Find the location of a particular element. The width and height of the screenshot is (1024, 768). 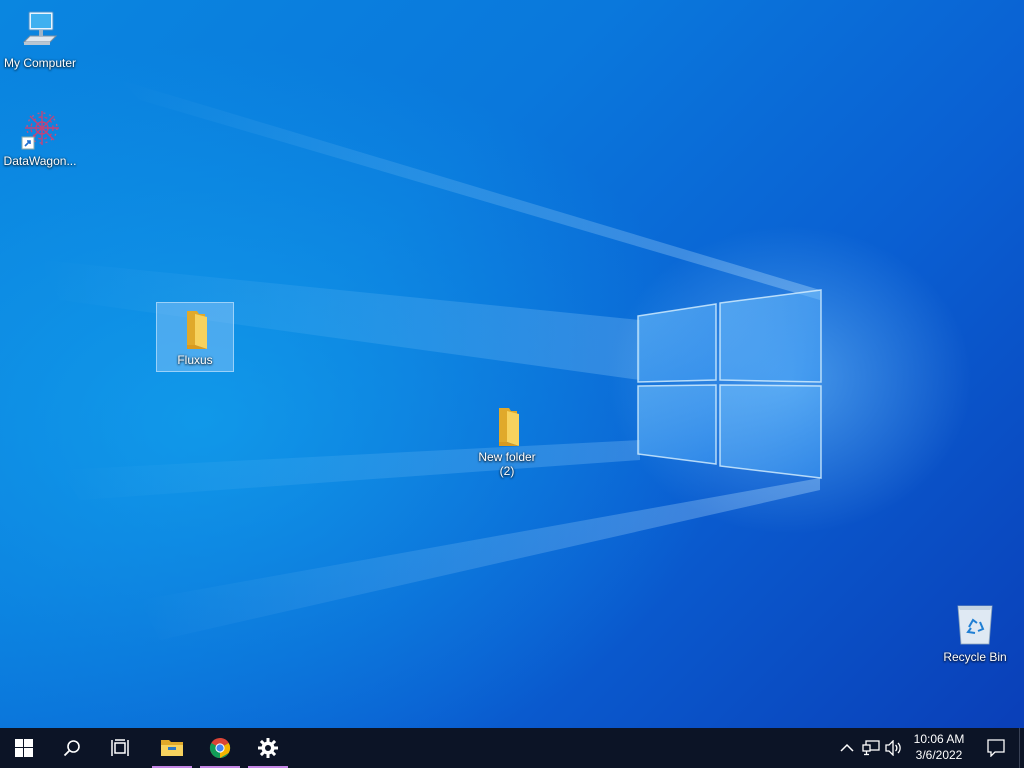

start-icon is located at coordinates (24, 748).